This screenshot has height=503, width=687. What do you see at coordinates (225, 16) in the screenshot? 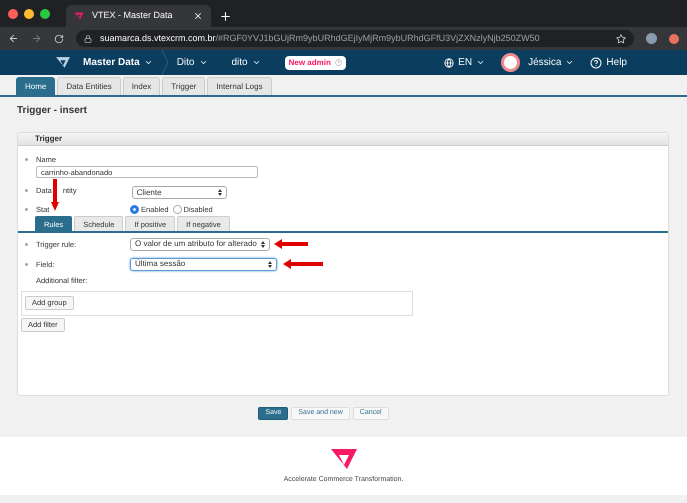
I see `new-tab-icon` at bounding box center [225, 16].